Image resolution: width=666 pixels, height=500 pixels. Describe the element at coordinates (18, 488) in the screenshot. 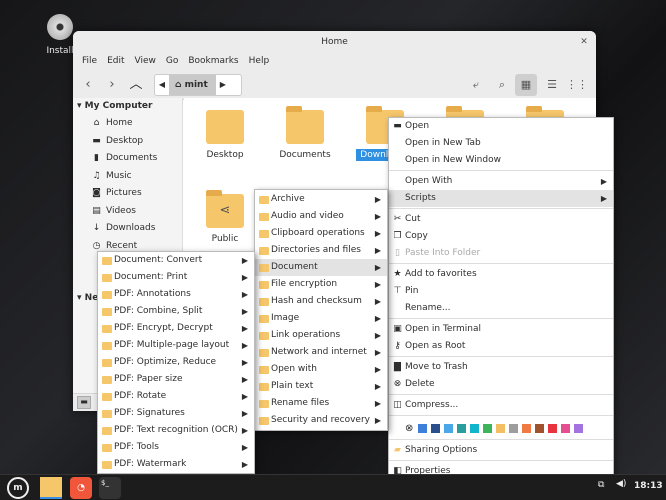

I see `mint-menu-icon: m` at that location.